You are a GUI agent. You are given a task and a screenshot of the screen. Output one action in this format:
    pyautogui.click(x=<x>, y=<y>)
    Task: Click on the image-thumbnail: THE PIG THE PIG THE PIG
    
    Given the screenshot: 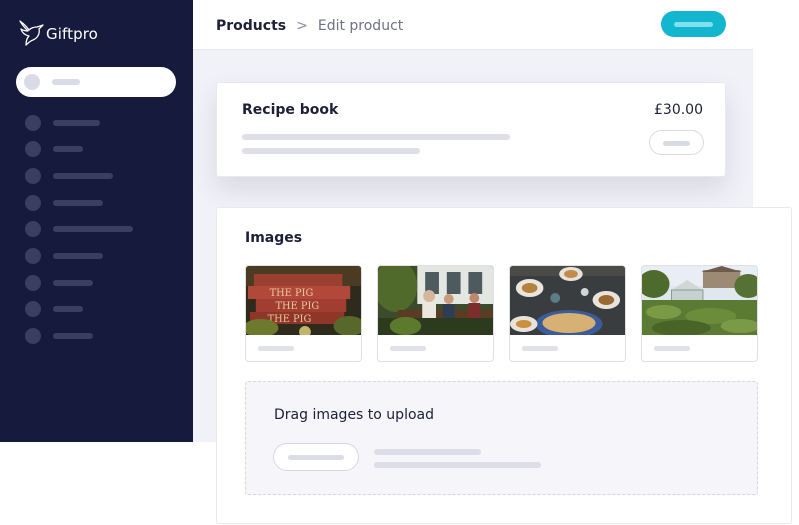 What is the action you would take?
    pyautogui.click(x=303, y=313)
    